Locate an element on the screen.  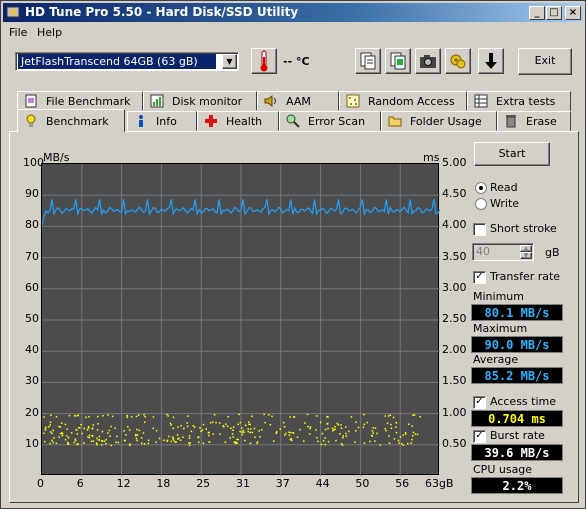
save-button is located at coordinates (491, 61).